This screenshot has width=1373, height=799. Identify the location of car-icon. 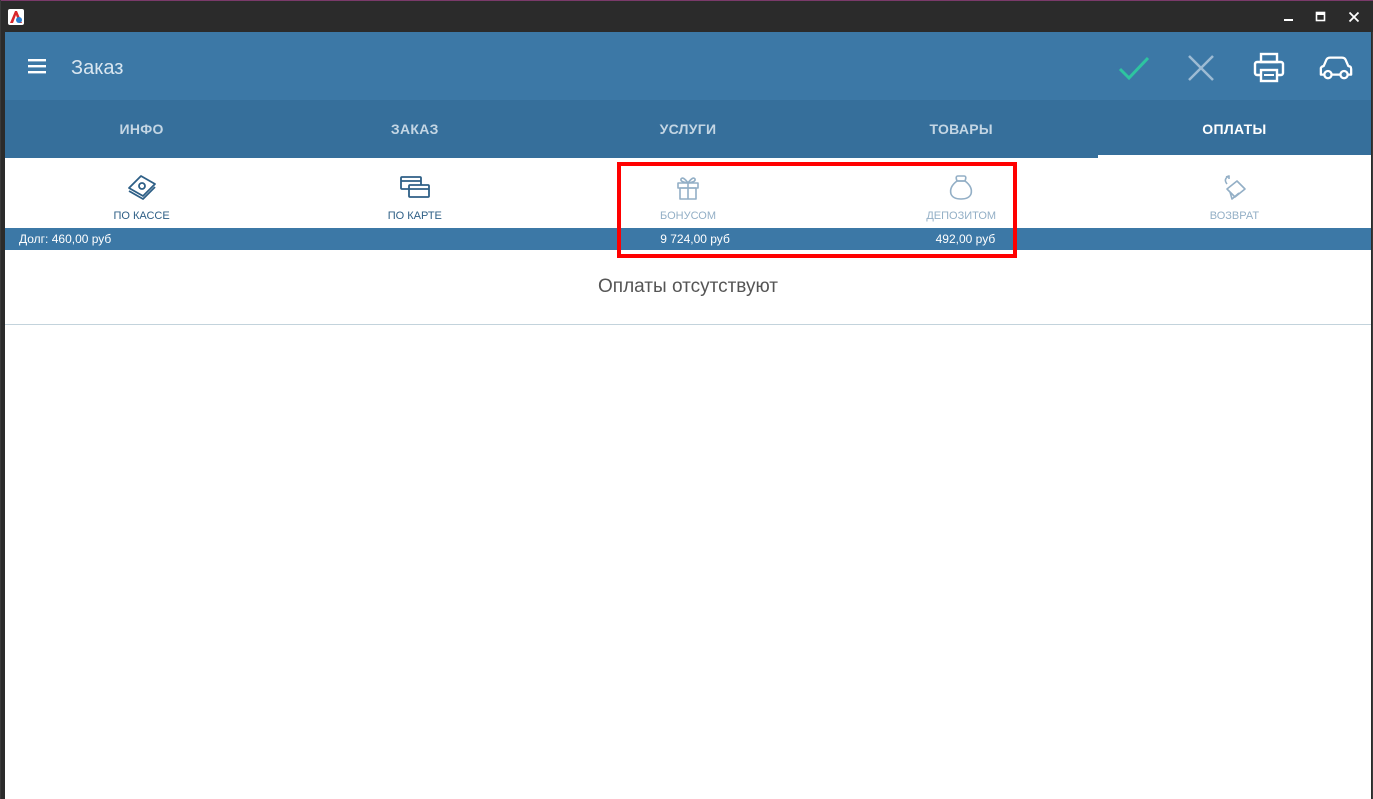
(1336, 68).